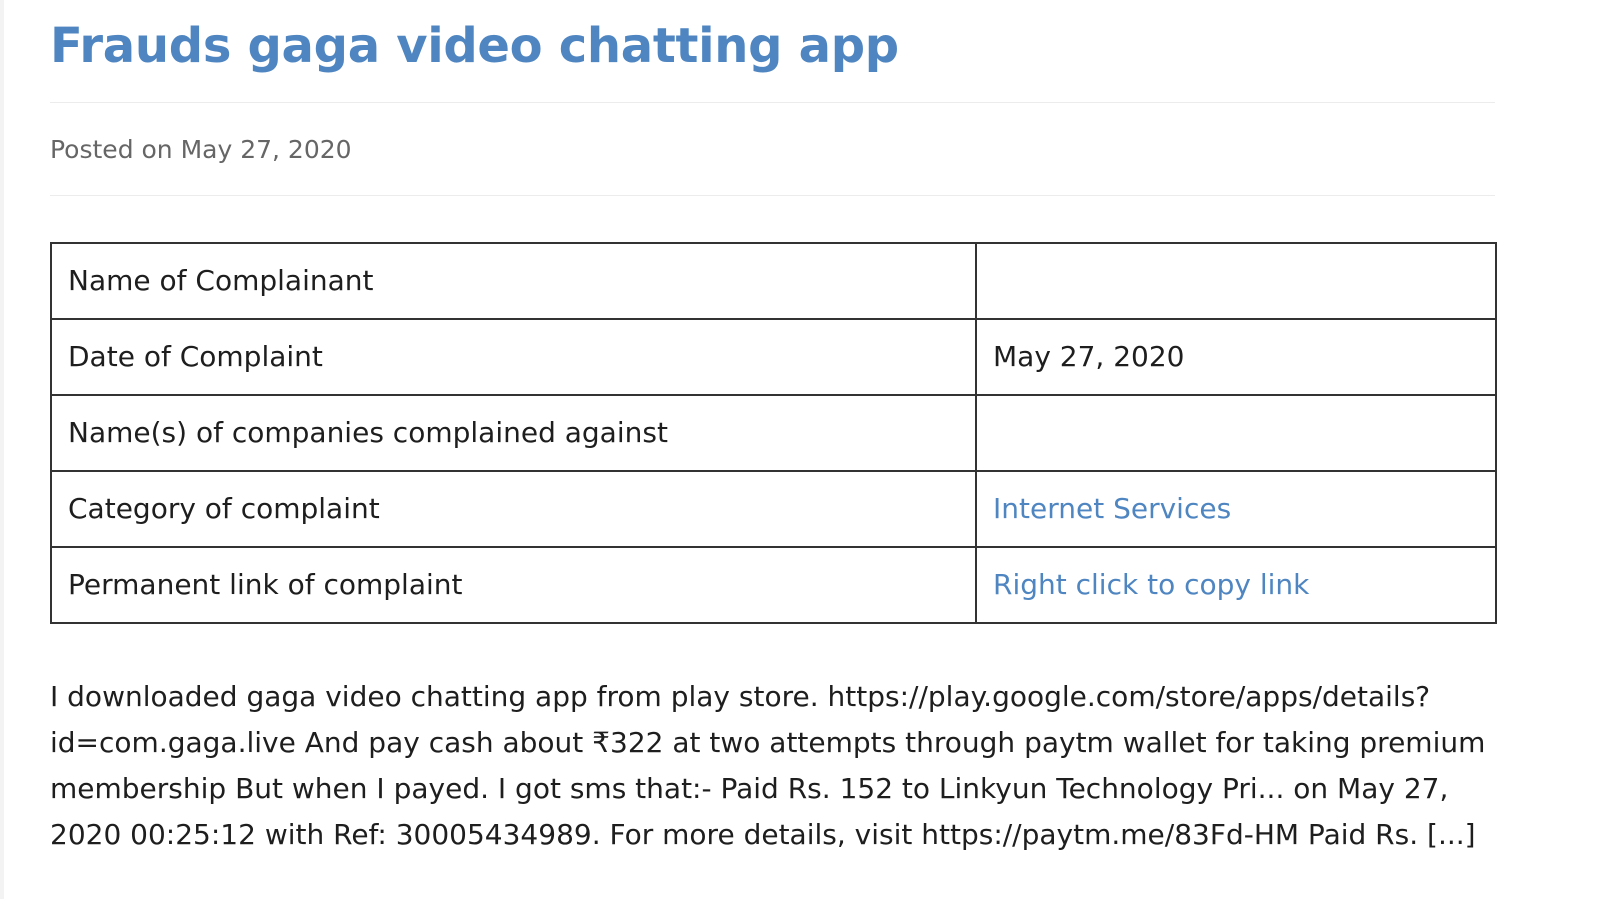 The image size is (1600, 899). What do you see at coordinates (201, 149) in the screenshot?
I see `post-date-meta: Posted on May 27, 2020` at bounding box center [201, 149].